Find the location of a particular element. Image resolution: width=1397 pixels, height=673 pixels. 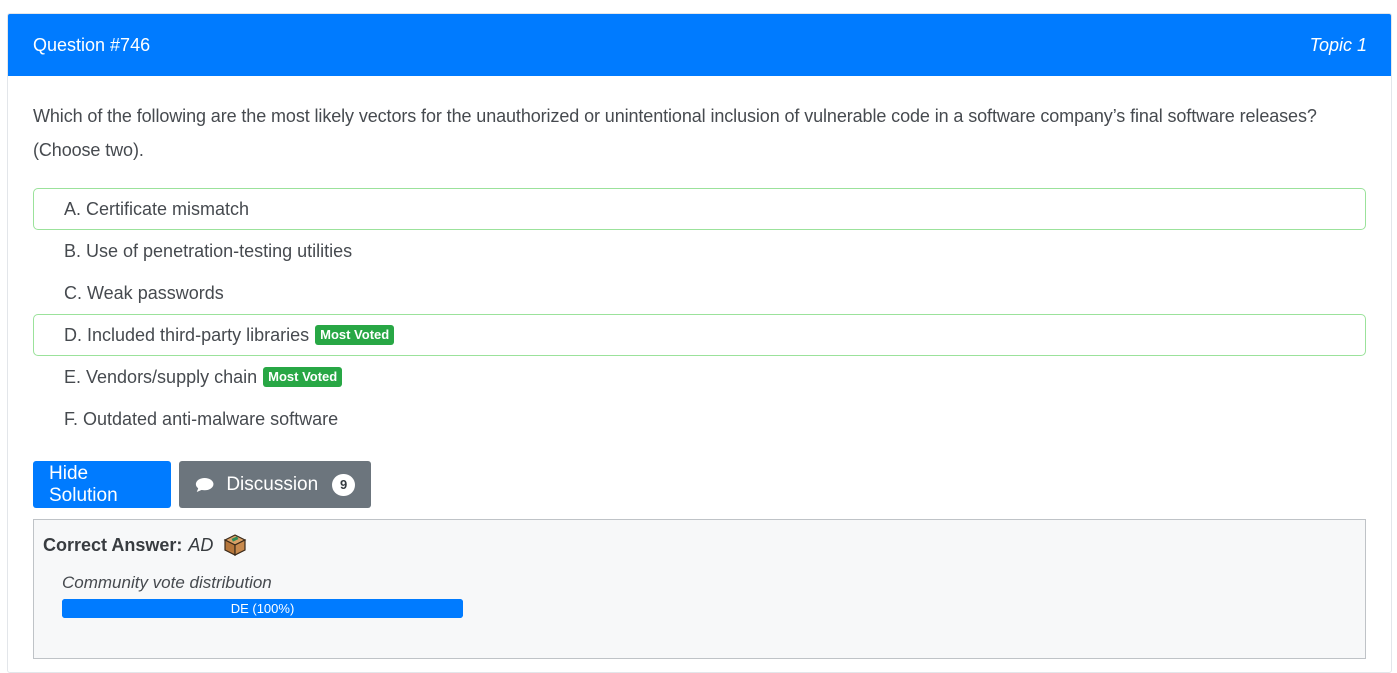

vote-distribution-bar: DE (100%) is located at coordinates (262, 608).